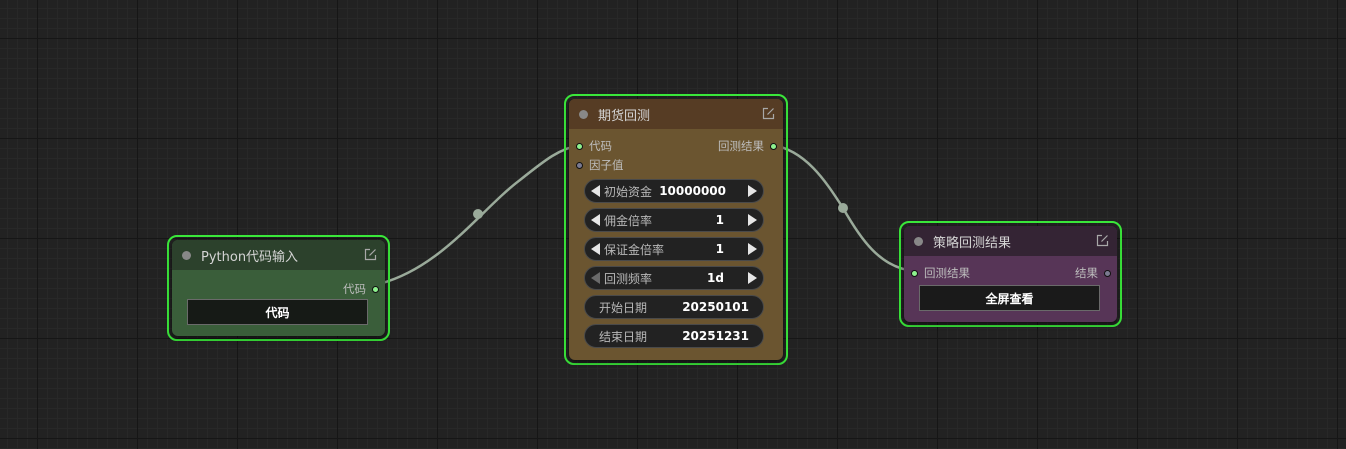  I want to click on widget-label: 佣金倍率, so click(628, 220).